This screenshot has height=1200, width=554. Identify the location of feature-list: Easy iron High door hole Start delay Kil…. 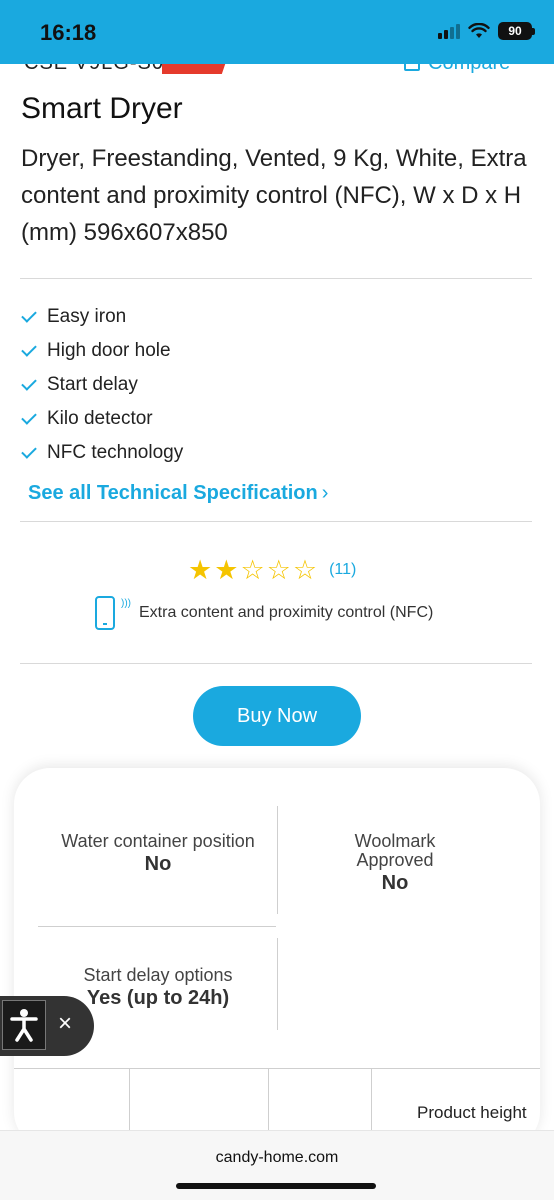
(101, 385).